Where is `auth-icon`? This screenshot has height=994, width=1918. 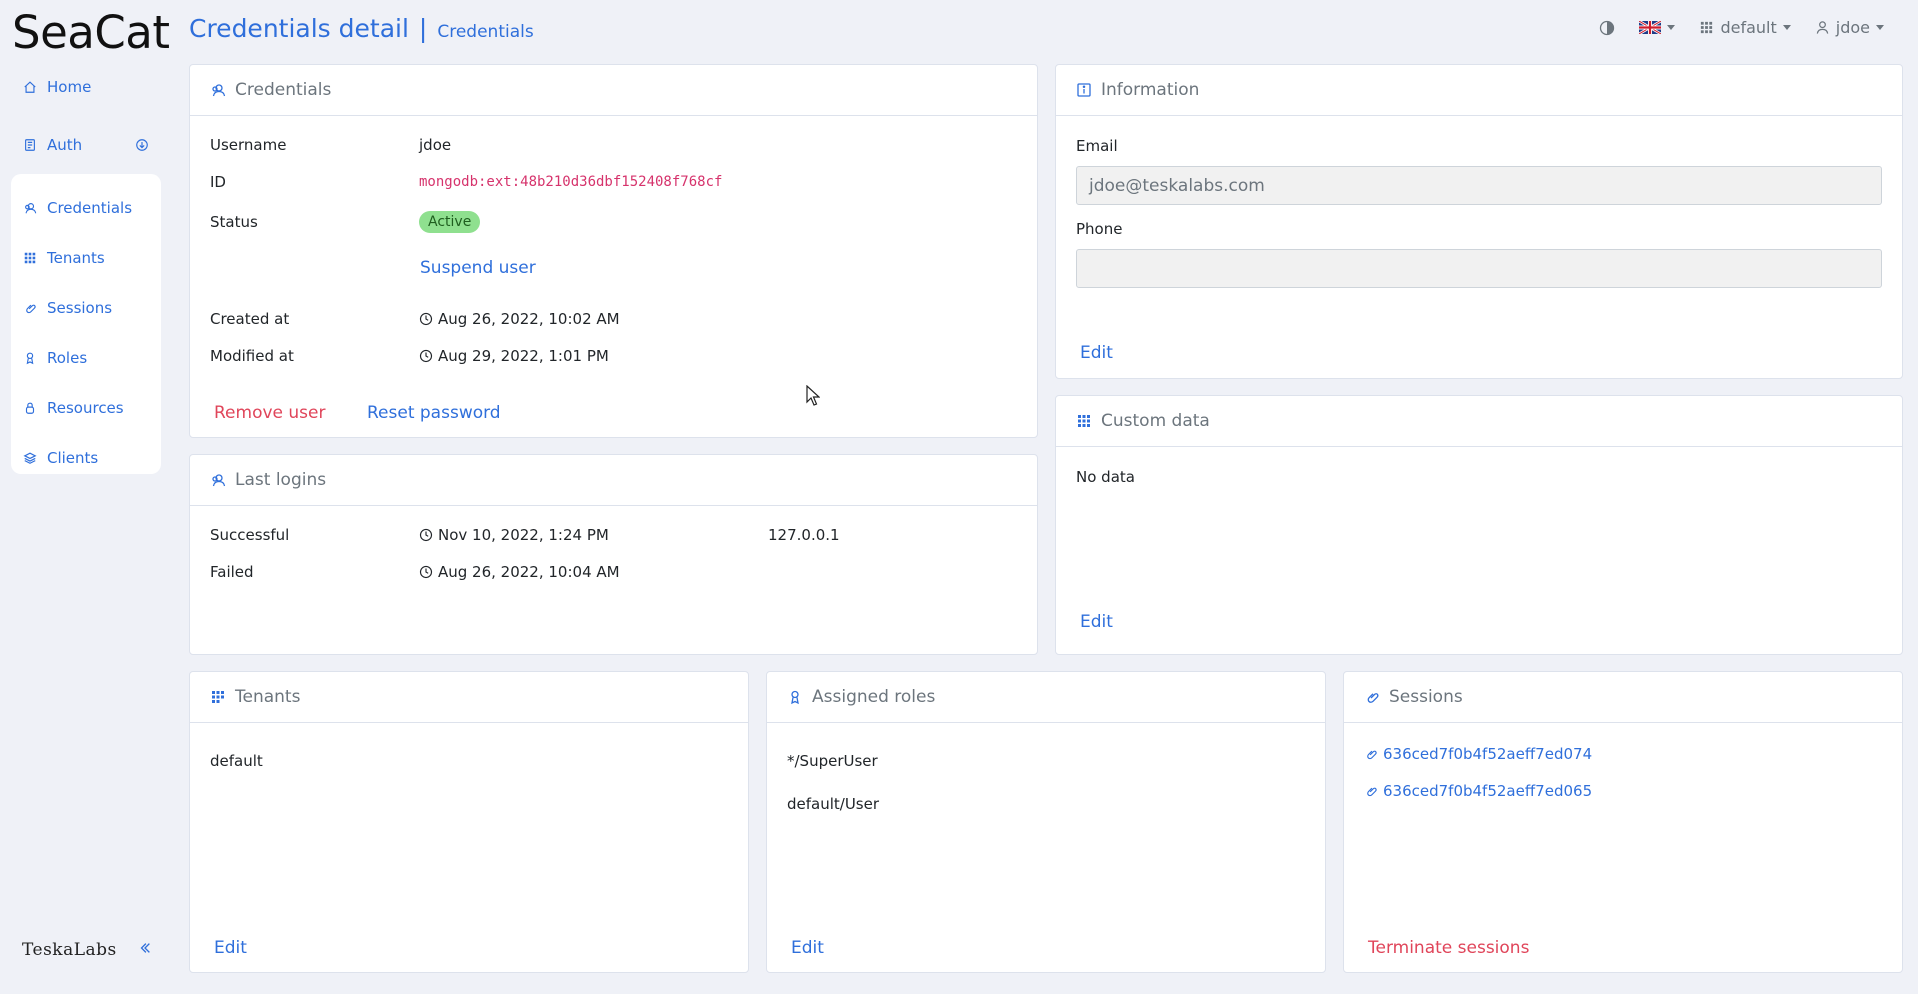
auth-icon is located at coordinates (30, 145).